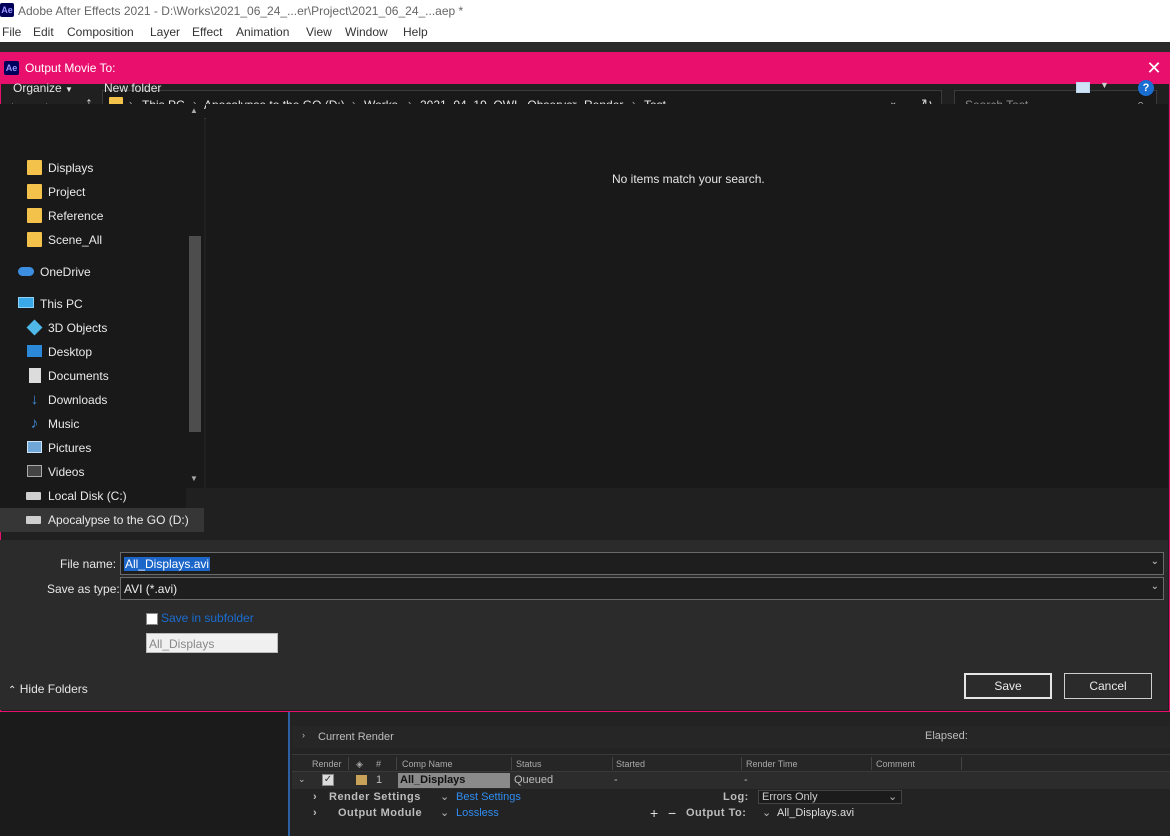 This screenshot has height=836, width=1170. What do you see at coordinates (167, 564) in the screenshot?
I see `file-name-value: All_Displays.avi` at bounding box center [167, 564].